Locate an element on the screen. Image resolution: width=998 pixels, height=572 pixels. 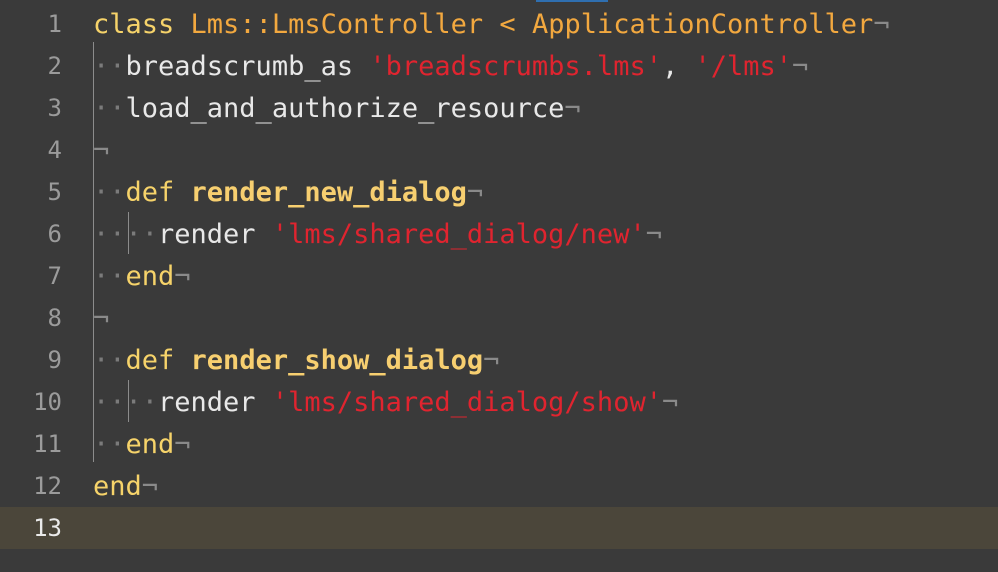
line-number: 13 is located at coordinates (47, 528).